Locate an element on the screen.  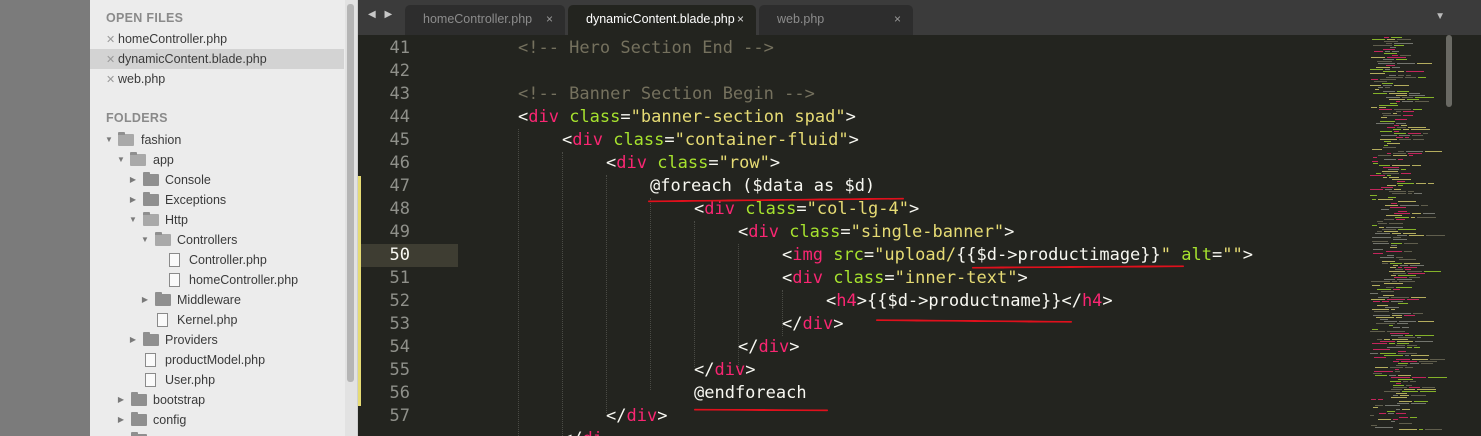
minimap is located at coordinates (1412, 235).